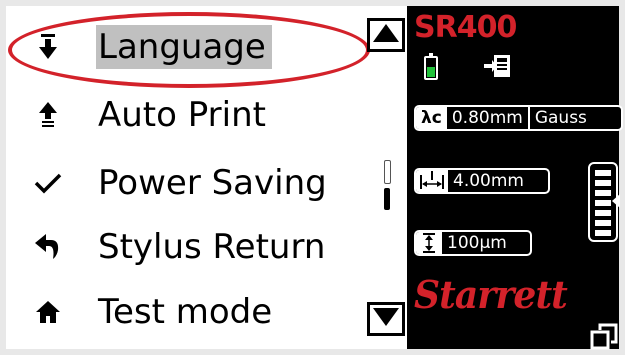  Describe the element at coordinates (431, 118) in the screenshot. I see `cutoff-symbol: λc` at that location.